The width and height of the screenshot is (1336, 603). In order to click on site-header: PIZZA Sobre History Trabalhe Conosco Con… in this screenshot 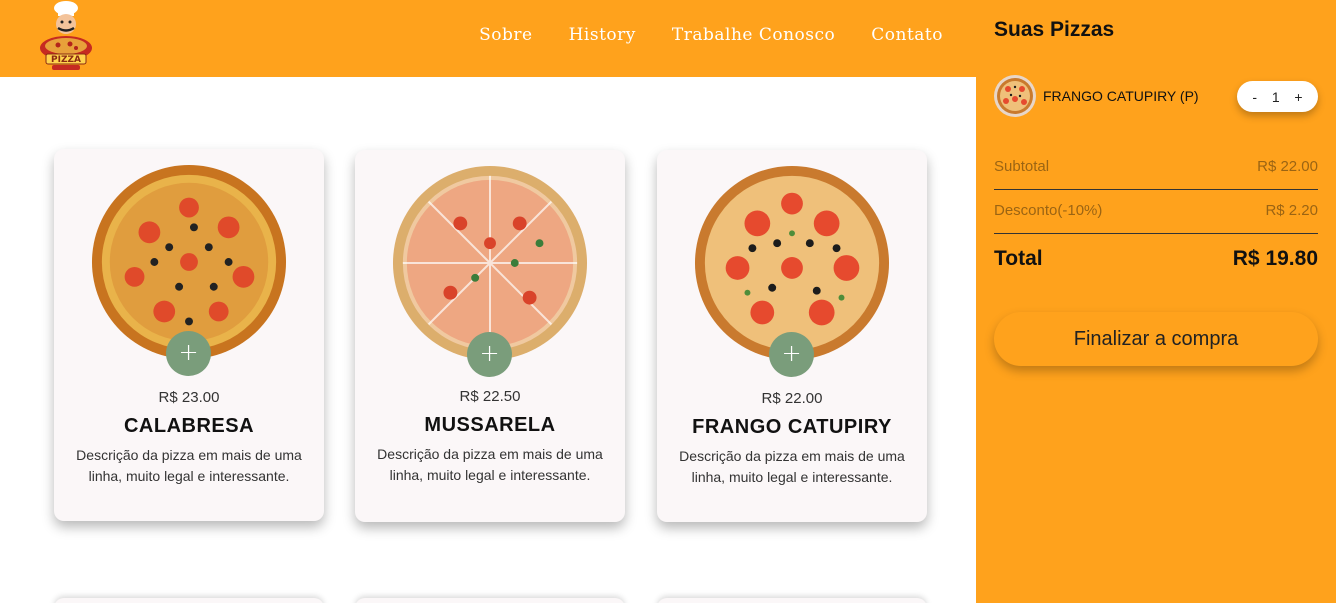, I will do `click(488, 38)`.